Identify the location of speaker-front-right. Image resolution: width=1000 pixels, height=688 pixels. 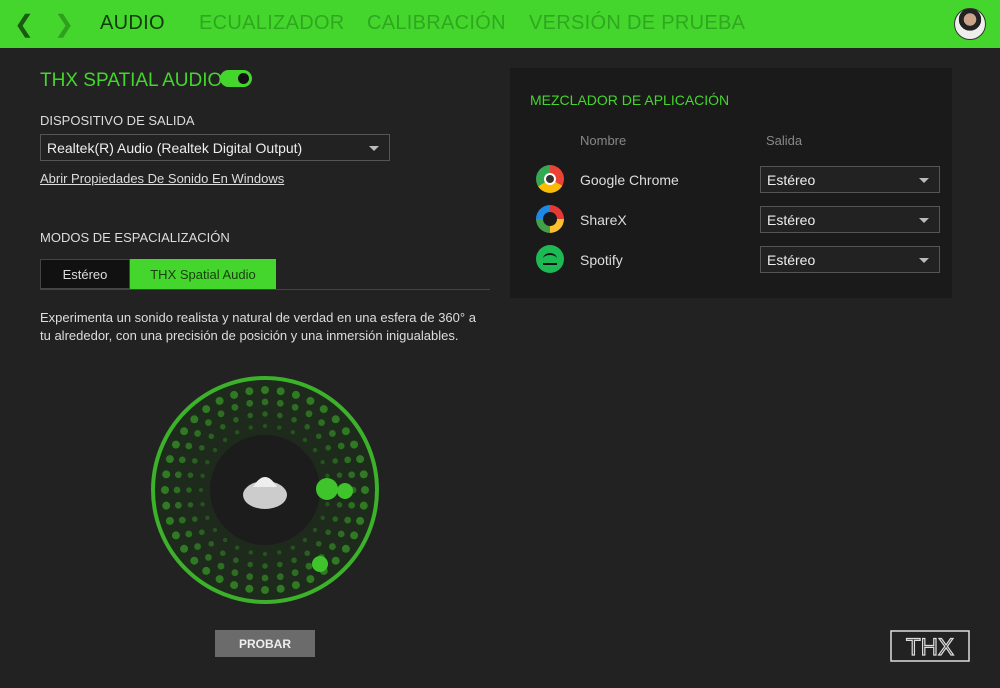
(327, 489).